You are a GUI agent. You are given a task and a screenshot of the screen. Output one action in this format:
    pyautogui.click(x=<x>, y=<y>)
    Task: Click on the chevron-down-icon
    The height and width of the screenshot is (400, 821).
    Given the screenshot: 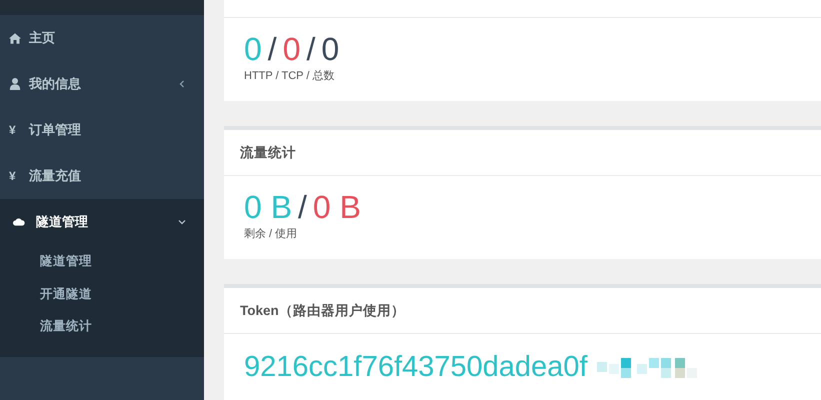 What is the action you would take?
    pyautogui.click(x=182, y=222)
    